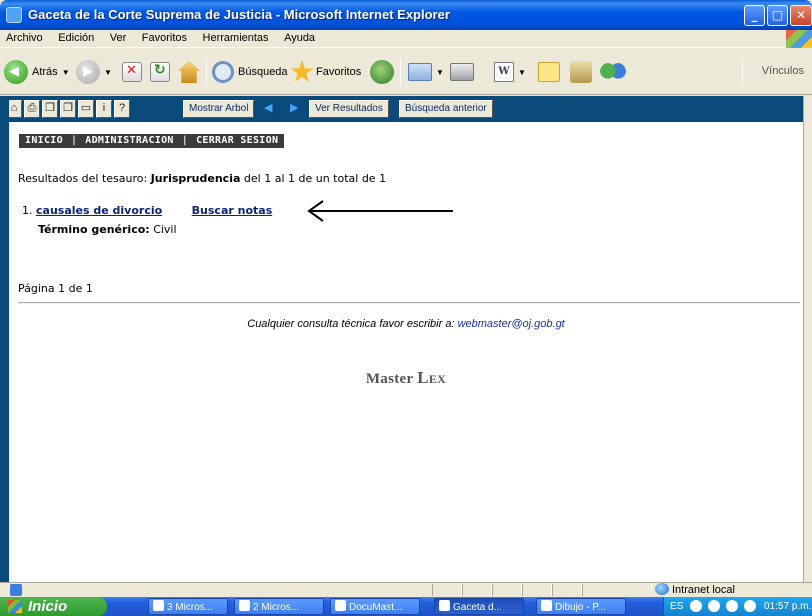 The image size is (812, 616). Describe the element at coordinates (549, 72) in the screenshot. I see `discuss-button` at that location.